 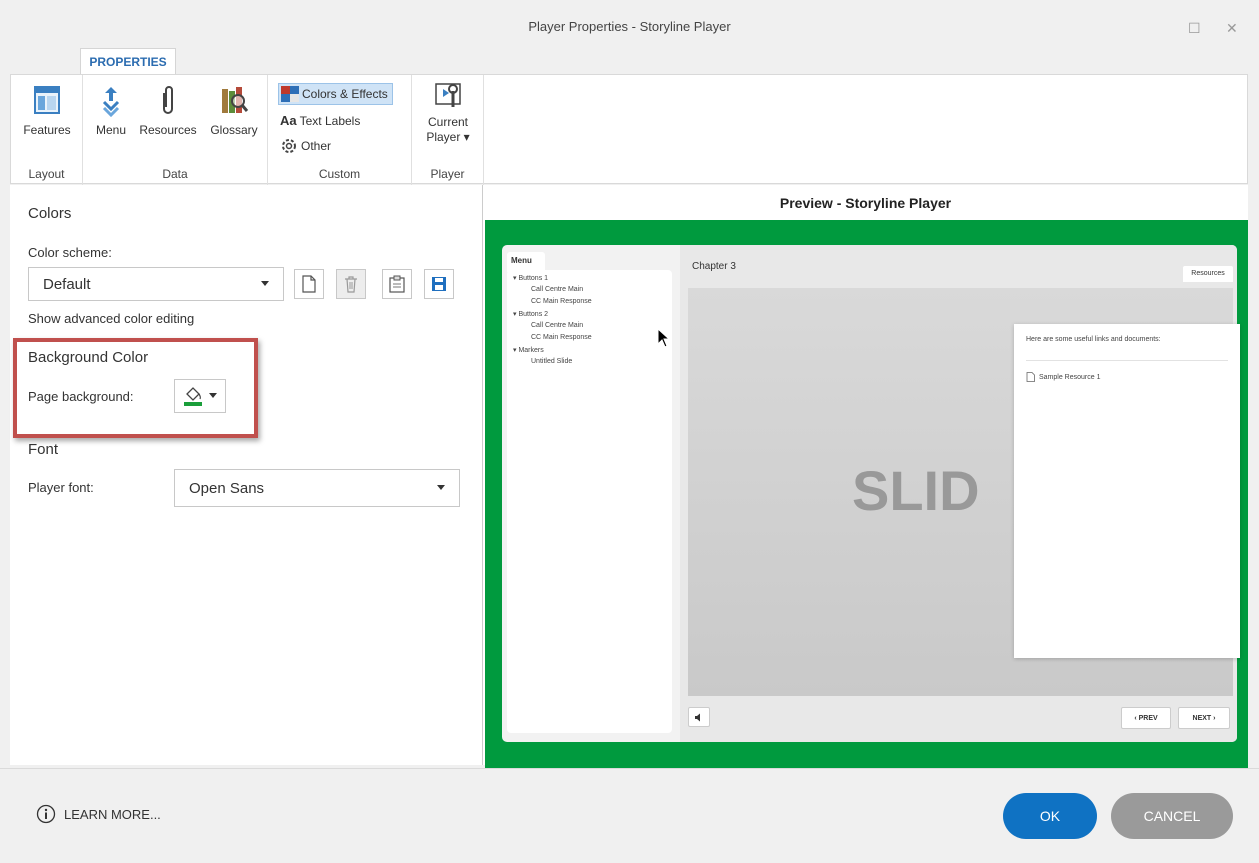 I want to click on new-scheme-button, so click(x=309, y=284).